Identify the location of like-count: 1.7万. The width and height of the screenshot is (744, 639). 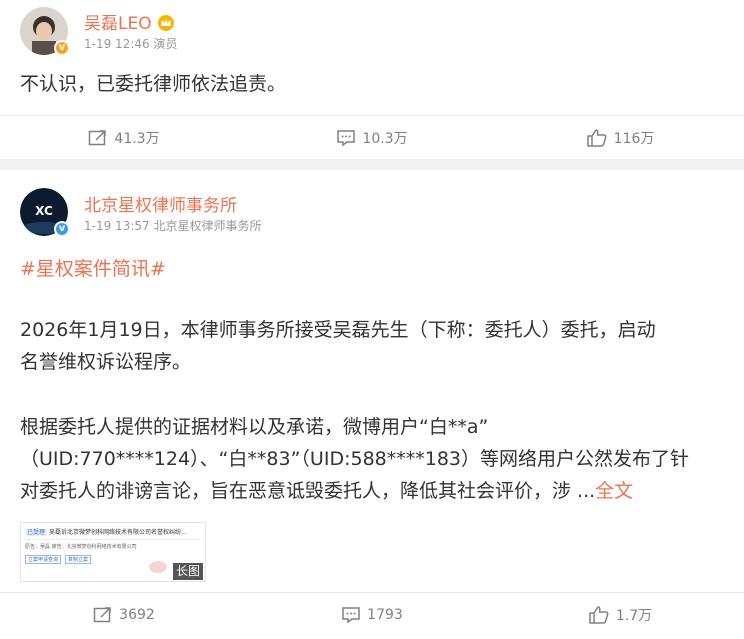
(634, 616).